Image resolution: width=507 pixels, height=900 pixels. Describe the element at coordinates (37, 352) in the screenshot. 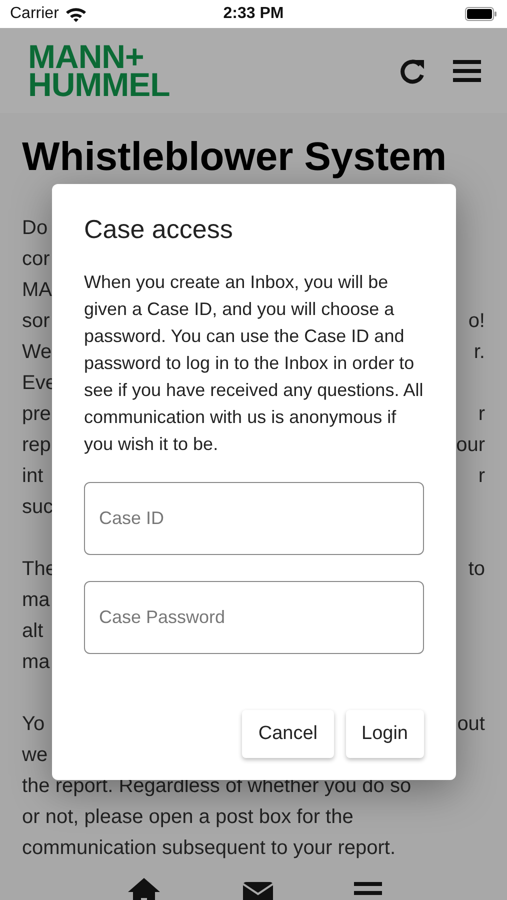

I see `body-text: We` at that location.